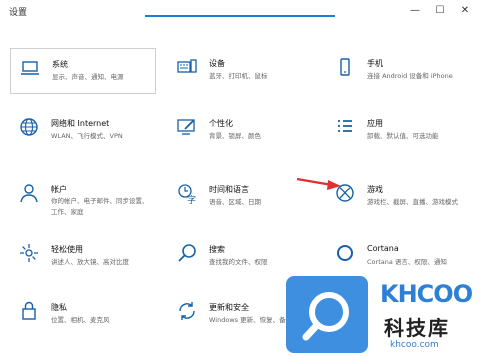 This screenshot has height=357, width=482. What do you see at coordinates (345, 127) in the screenshot?
I see `apps-icon` at bounding box center [345, 127].